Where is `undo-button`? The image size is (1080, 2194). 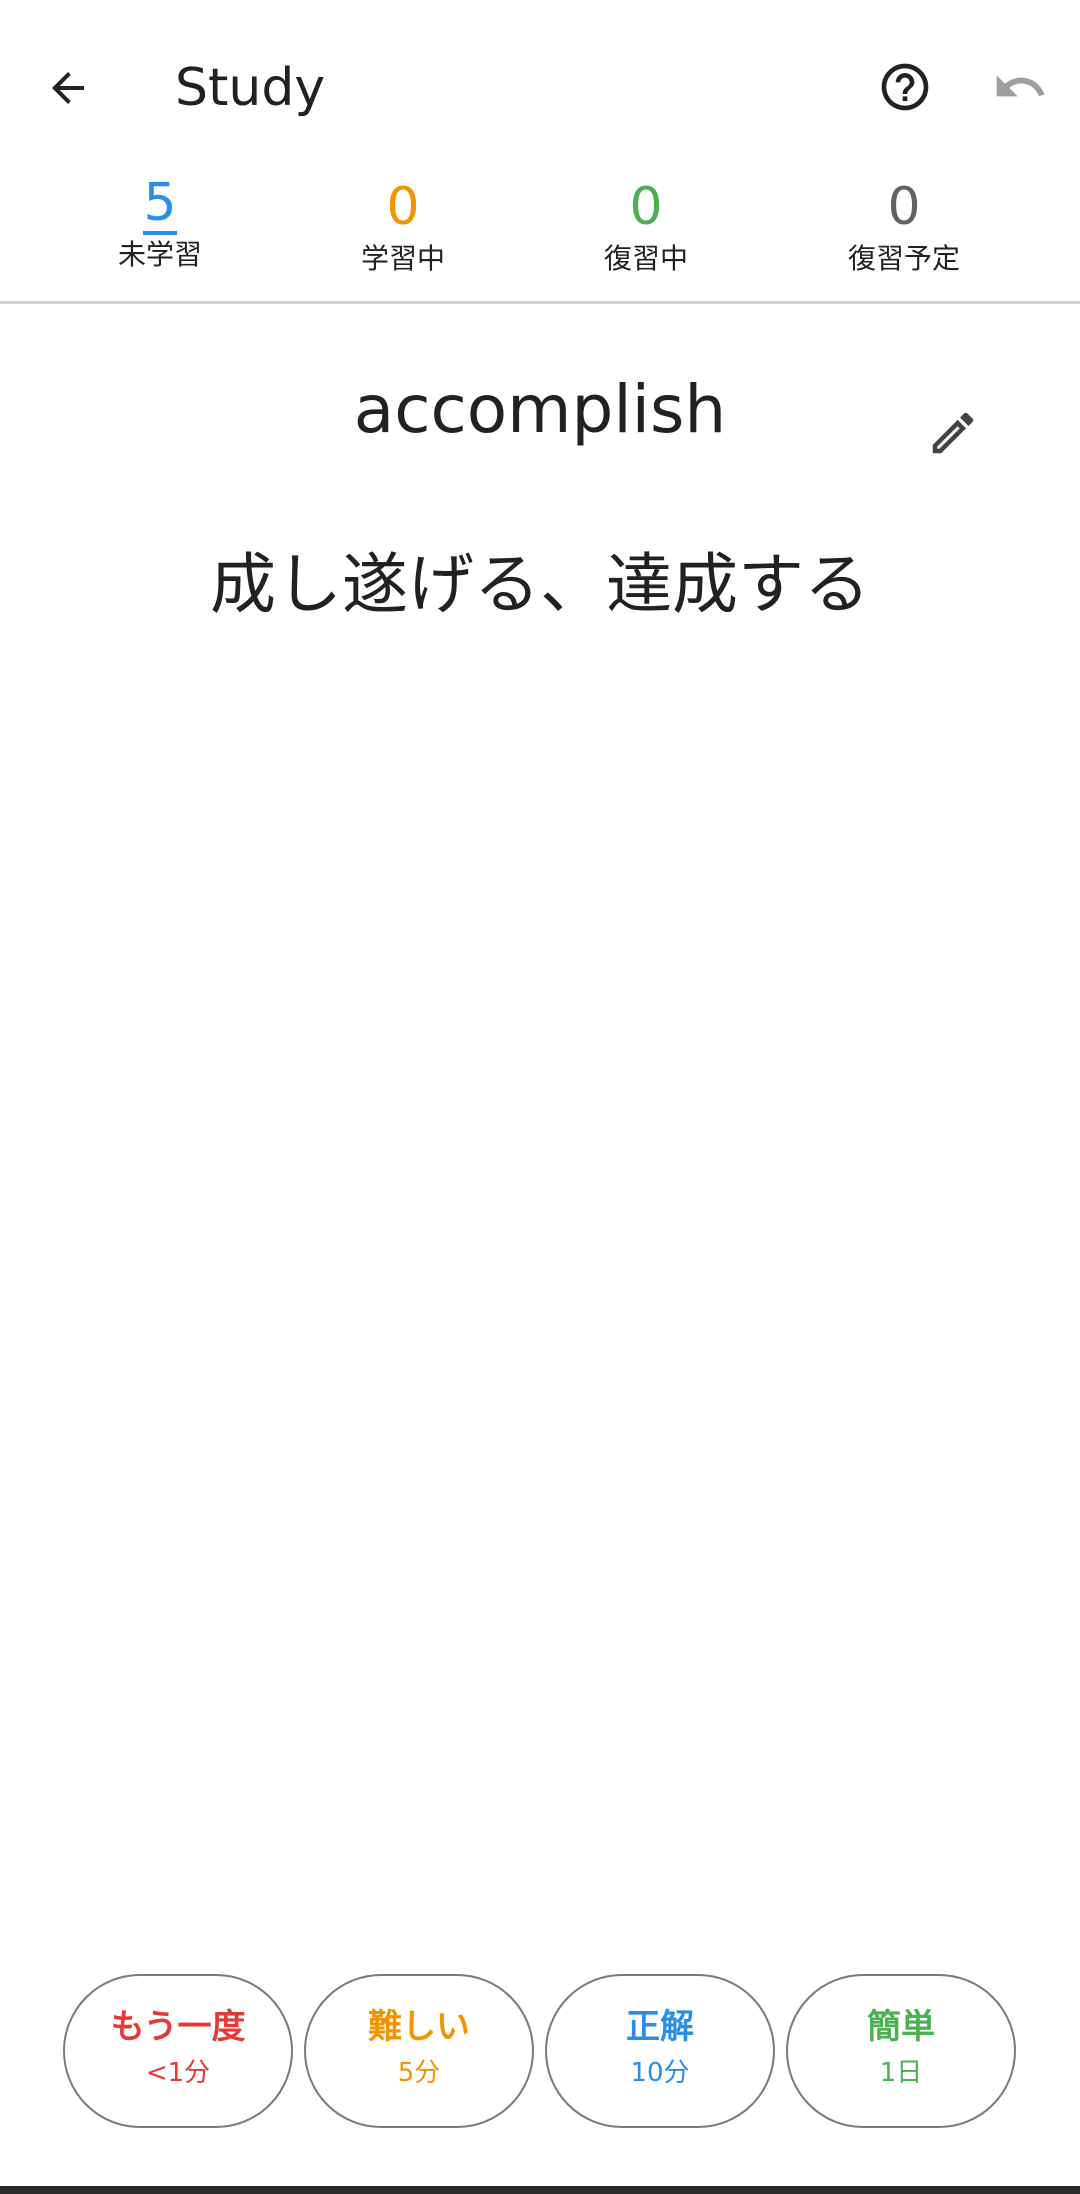
undo-button is located at coordinates (1020, 87).